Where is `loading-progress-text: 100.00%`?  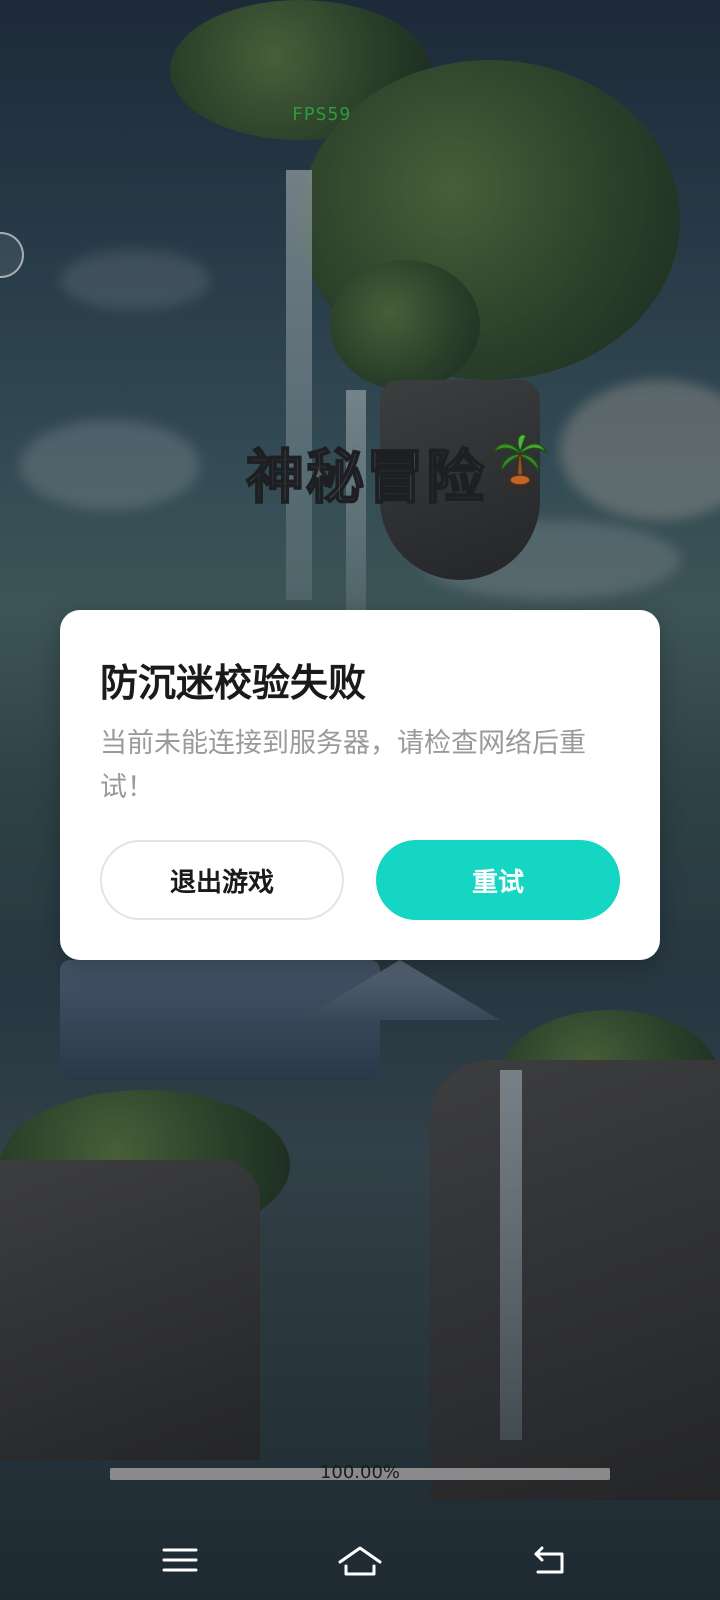
loading-progress-text: 100.00% is located at coordinates (360, 1472).